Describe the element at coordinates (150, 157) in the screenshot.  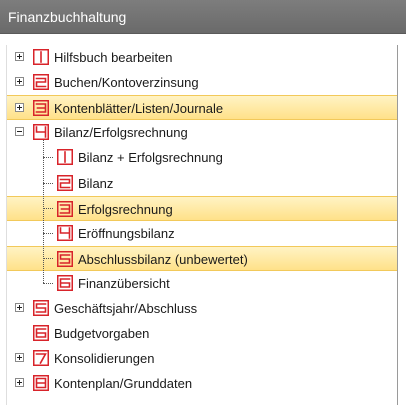
I see `tree-item-label: Bilanz + Erfolgsrechnung` at that location.